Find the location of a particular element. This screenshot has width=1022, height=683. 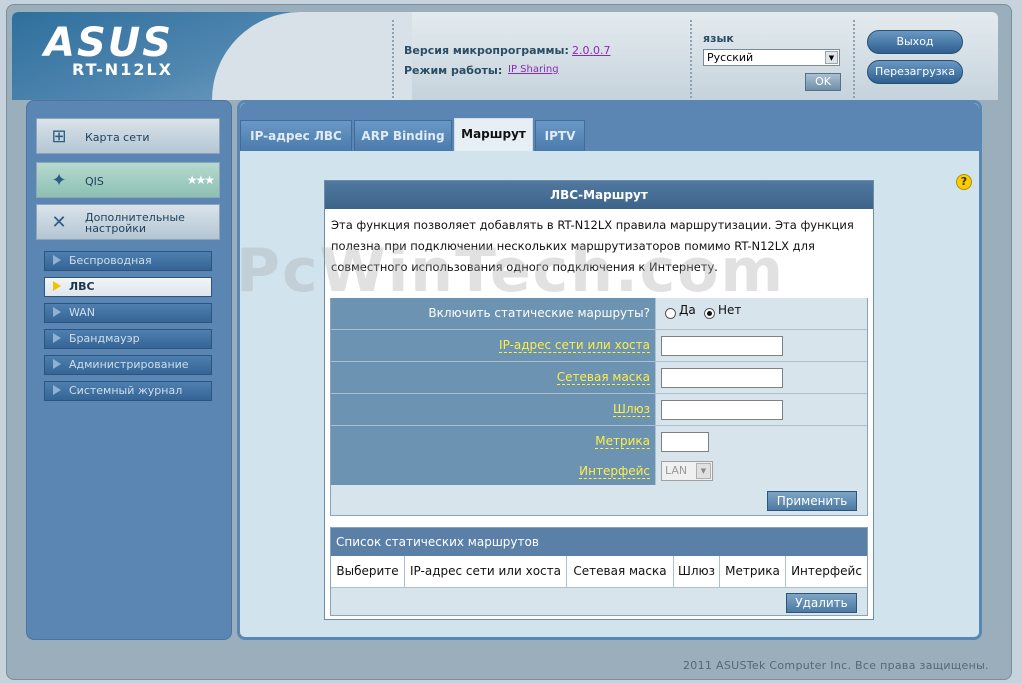

metric-row: Метрика is located at coordinates (599, 442).